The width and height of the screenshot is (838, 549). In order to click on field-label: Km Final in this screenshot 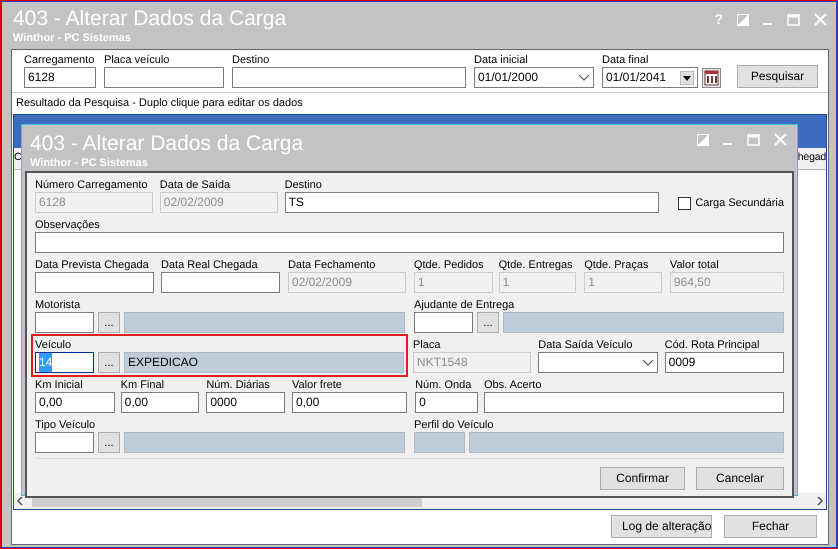, I will do `click(143, 385)`.